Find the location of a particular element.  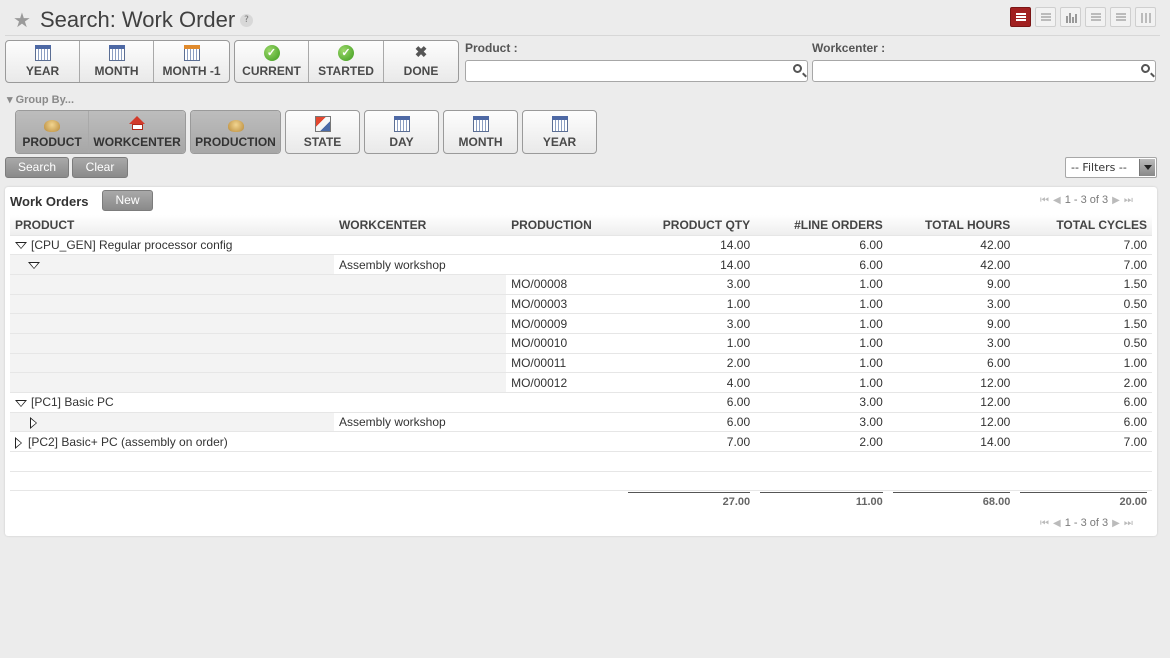

group-by-group-5: MONTH is located at coordinates (480, 132).